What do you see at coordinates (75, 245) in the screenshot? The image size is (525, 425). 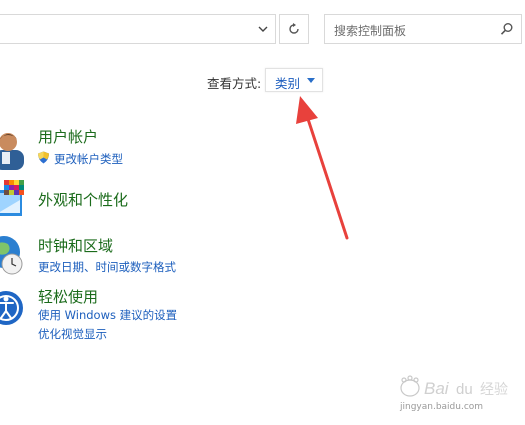 I see `category-title-clock-region: 时钟和区域` at bounding box center [75, 245].